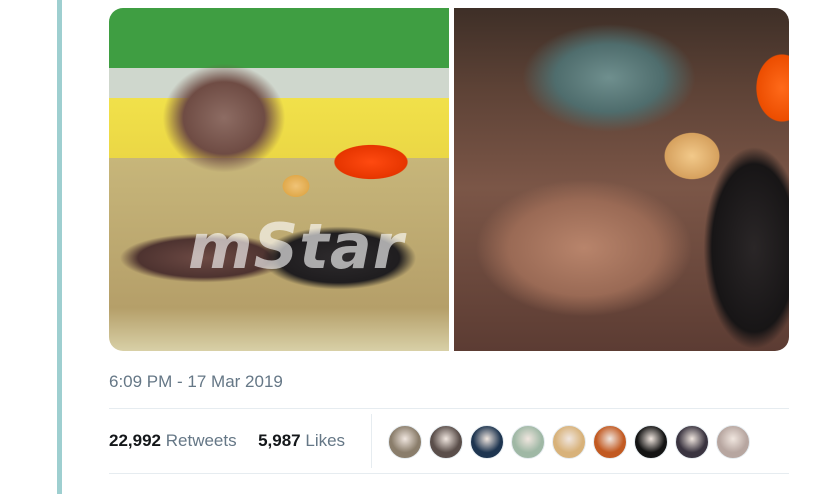  I want to click on stats-separator, so click(371, 441).